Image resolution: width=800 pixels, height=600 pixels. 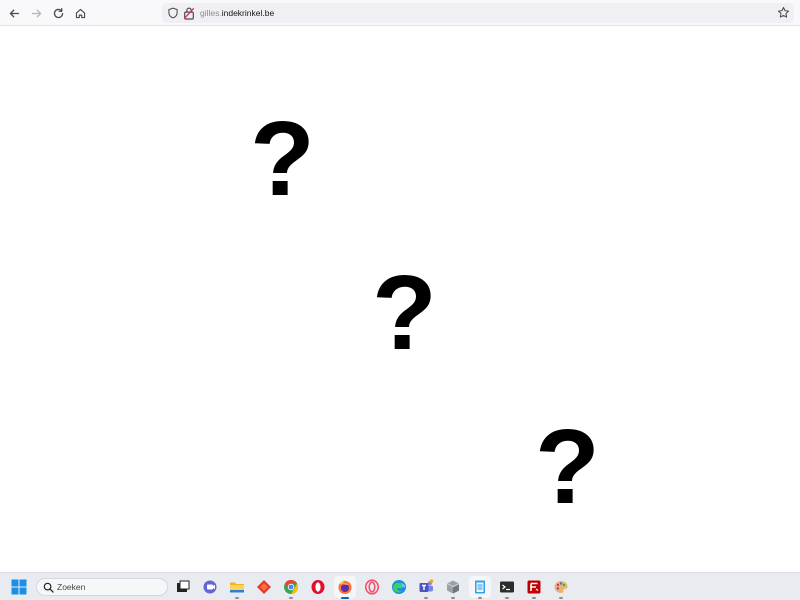 I want to click on home-icon, so click(x=80, y=13).